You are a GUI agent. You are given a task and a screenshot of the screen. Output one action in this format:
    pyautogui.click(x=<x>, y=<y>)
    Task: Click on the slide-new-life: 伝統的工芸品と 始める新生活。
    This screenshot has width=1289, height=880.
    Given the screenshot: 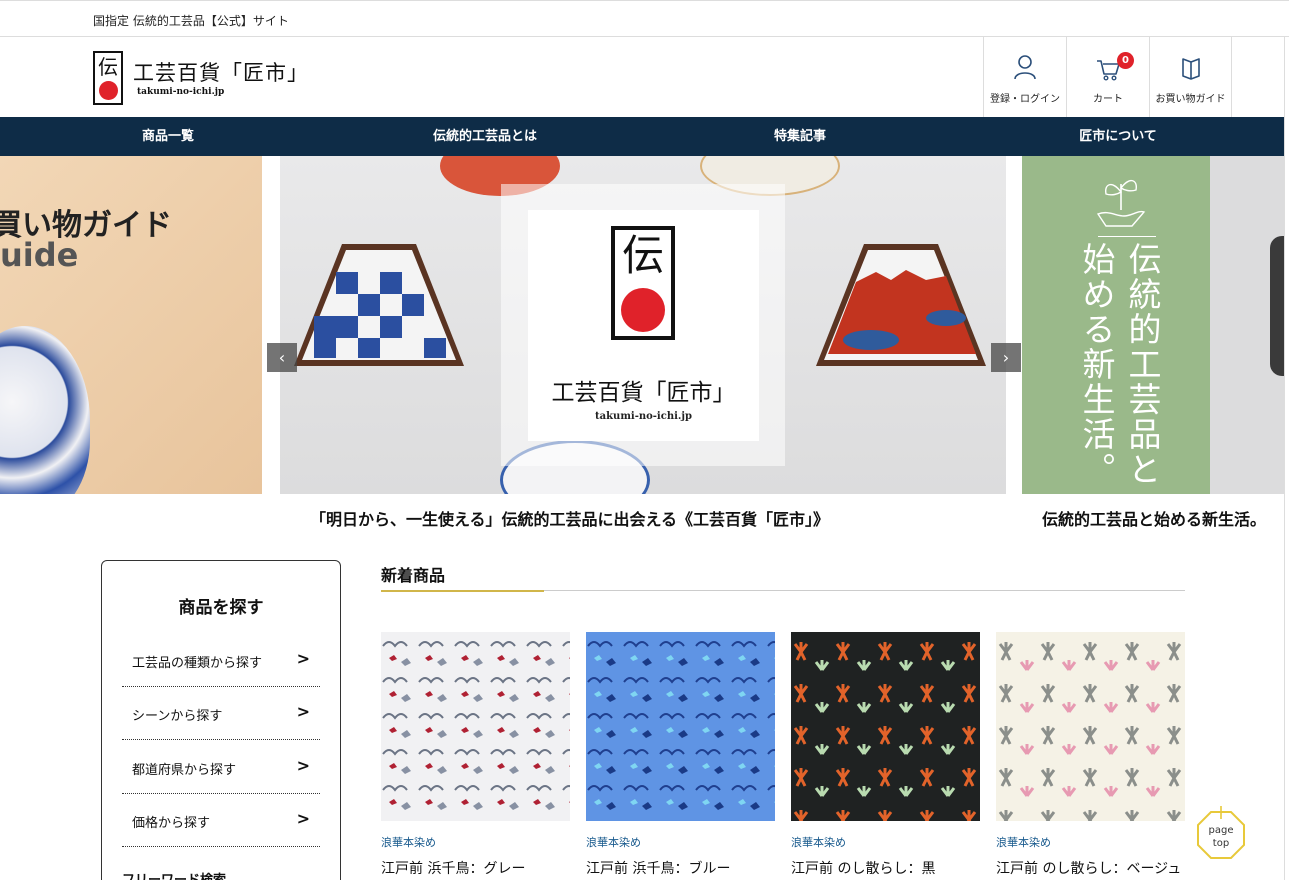 What is the action you would take?
    pyautogui.click(x=1116, y=325)
    